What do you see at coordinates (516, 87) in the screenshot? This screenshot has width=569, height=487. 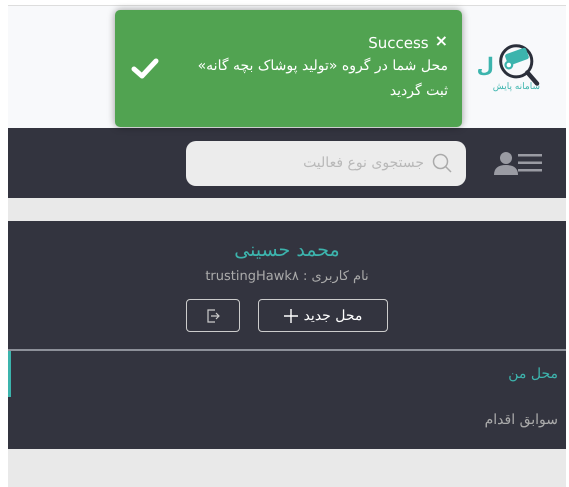 I see `logo-subtitle: سامانه پایش` at bounding box center [516, 87].